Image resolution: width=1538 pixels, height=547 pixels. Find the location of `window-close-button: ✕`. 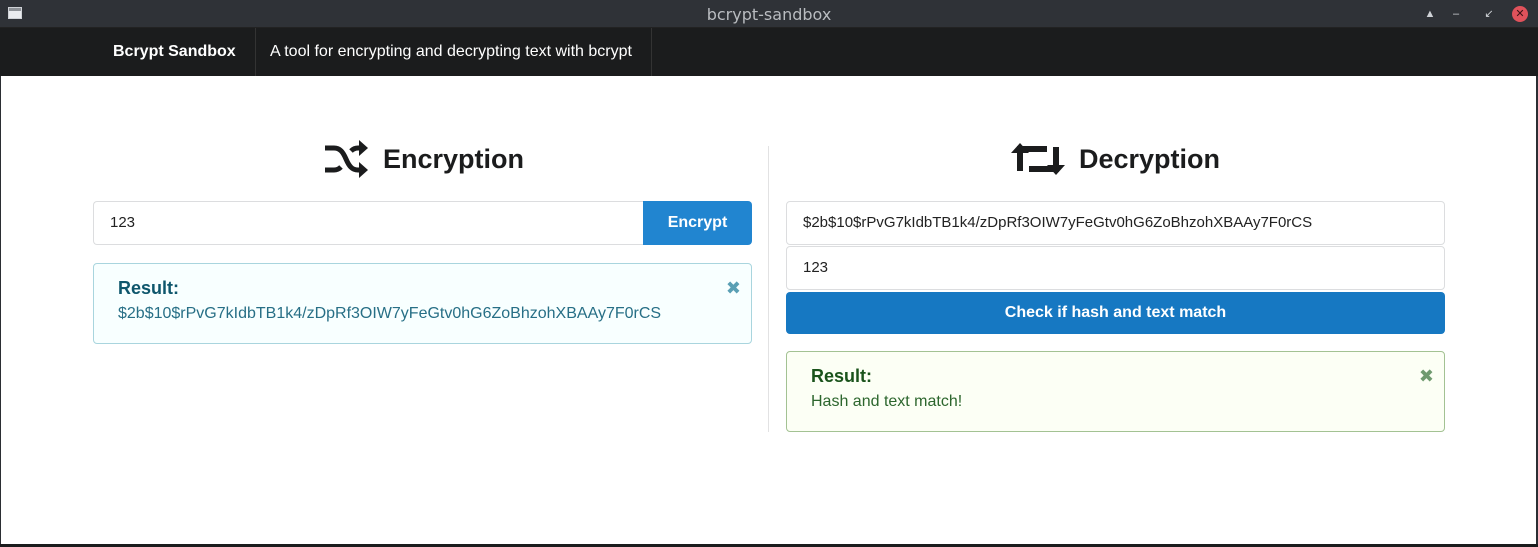

window-close-button: ✕ is located at coordinates (1520, 14).